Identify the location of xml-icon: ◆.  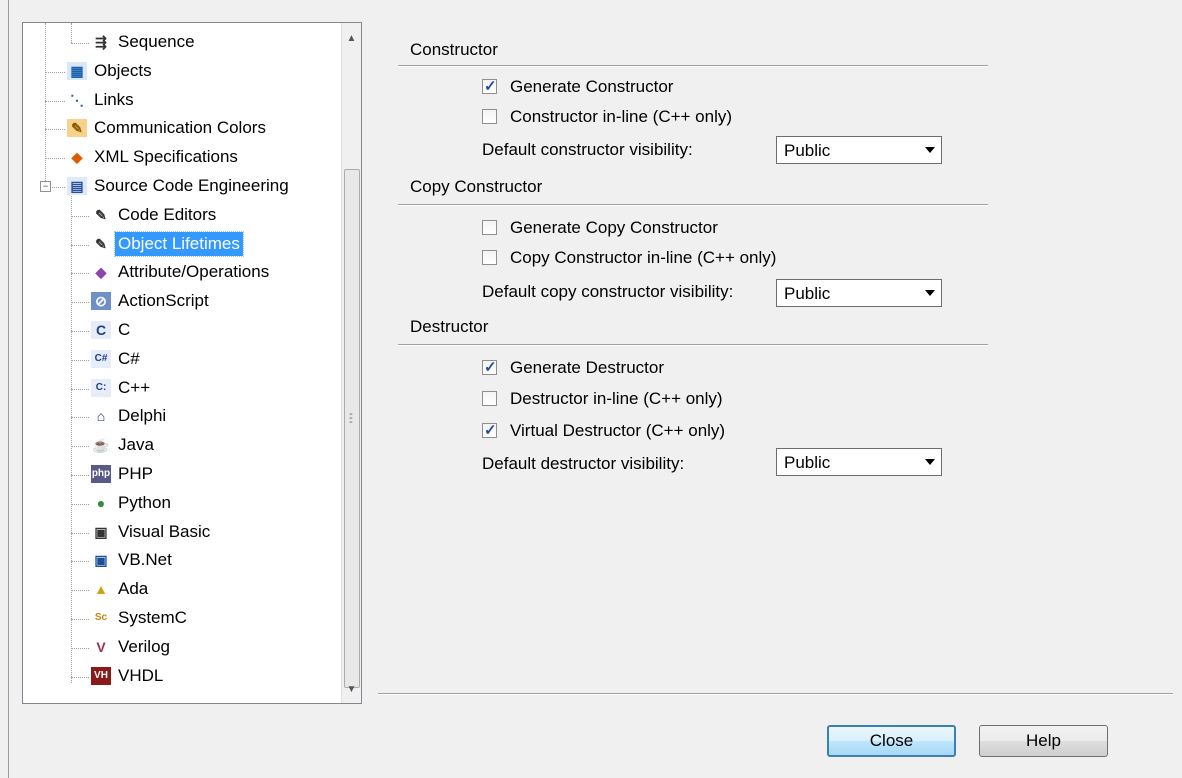
(77, 157).